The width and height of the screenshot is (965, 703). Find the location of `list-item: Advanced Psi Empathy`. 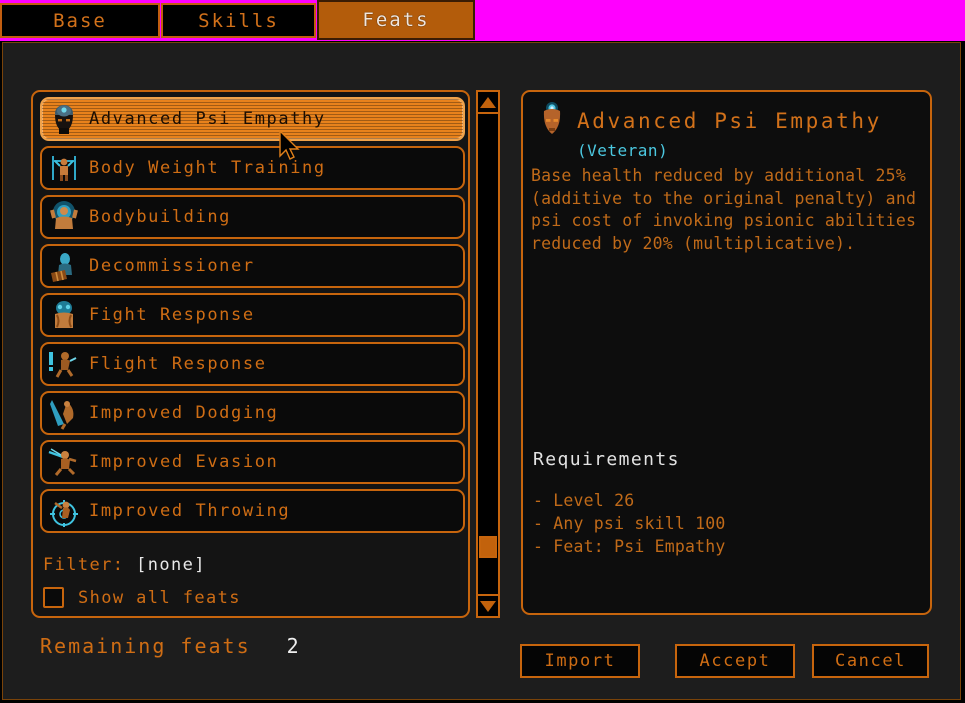

list-item: Advanced Psi Empathy is located at coordinates (252, 119).